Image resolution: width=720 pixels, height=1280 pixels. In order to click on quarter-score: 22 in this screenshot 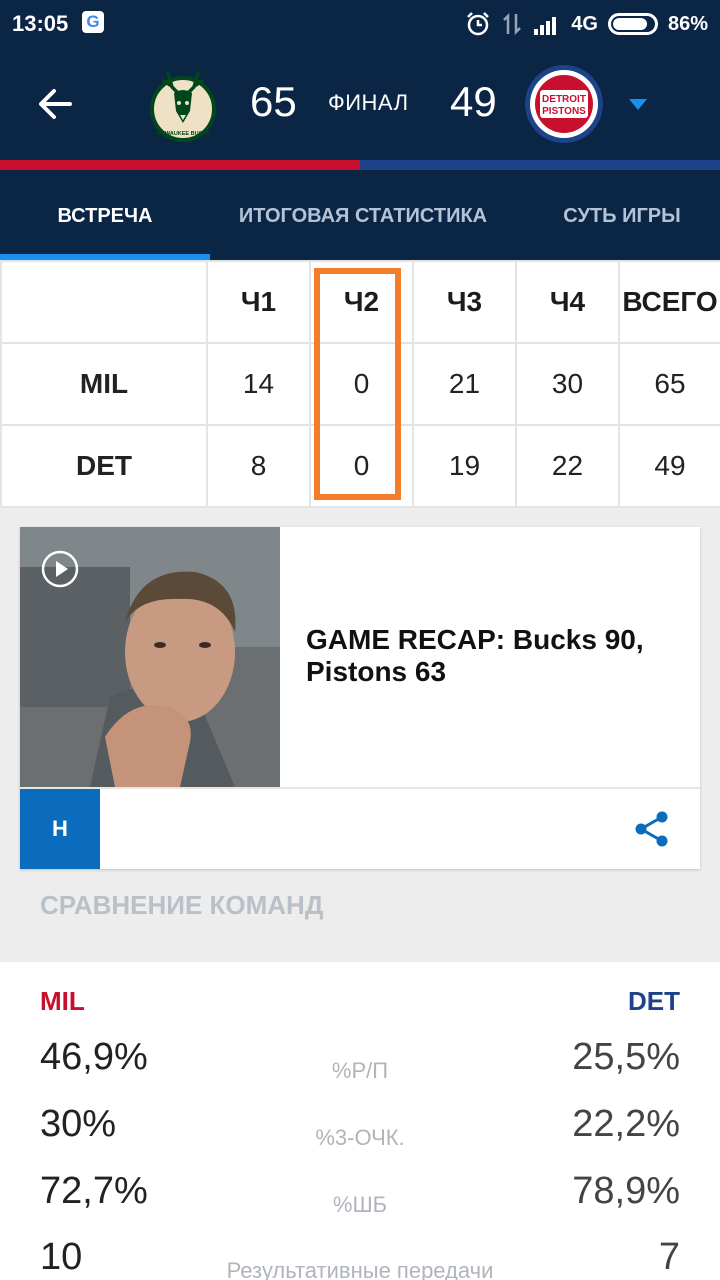, I will do `click(567, 466)`.